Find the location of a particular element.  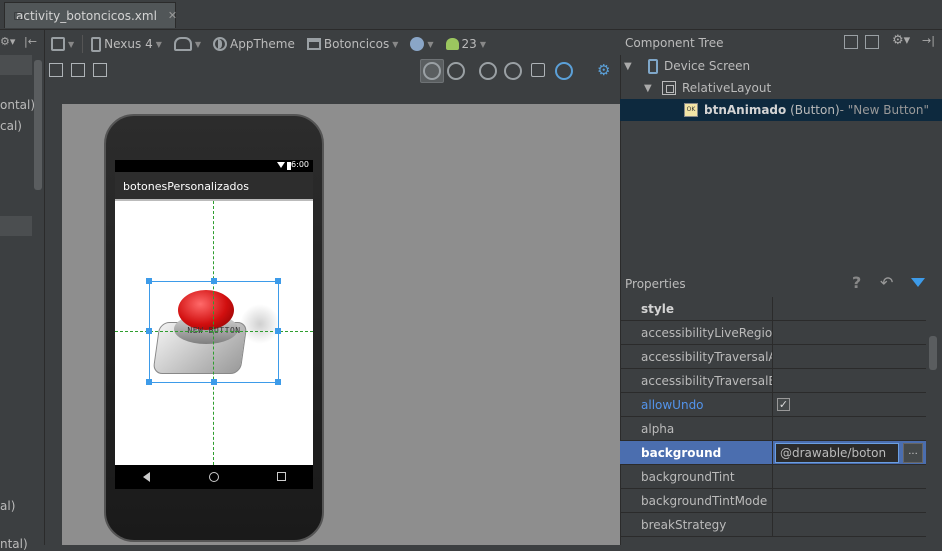

options-gear-icon: ⚙ is located at coordinates (603, 70).